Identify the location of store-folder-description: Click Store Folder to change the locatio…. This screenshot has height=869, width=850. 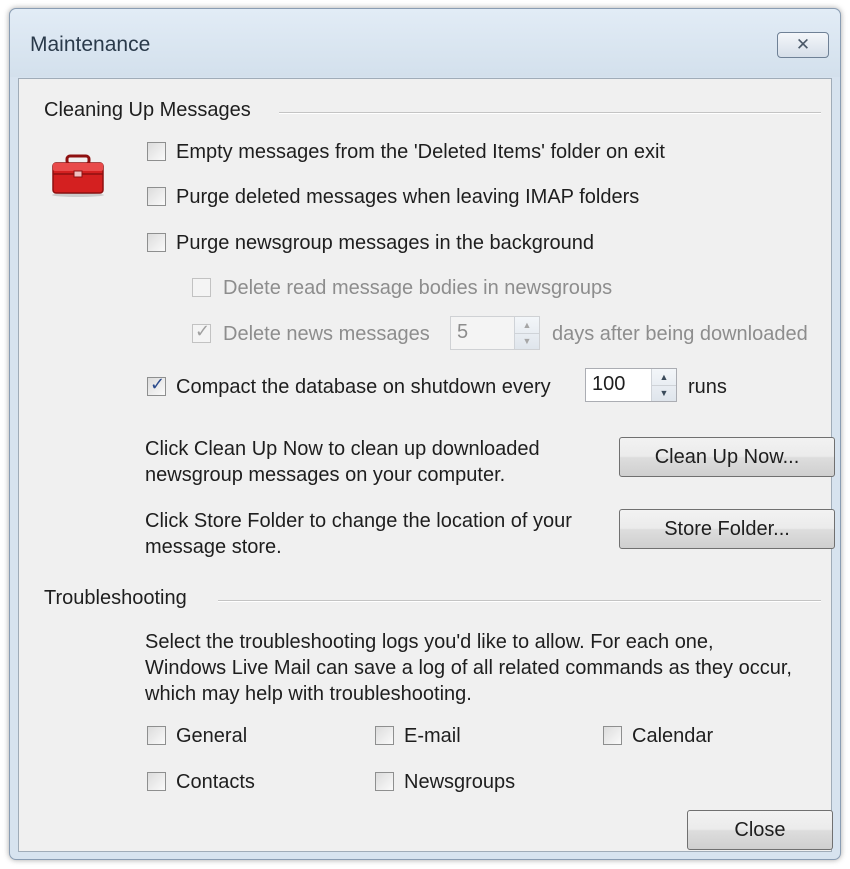
(358, 534).